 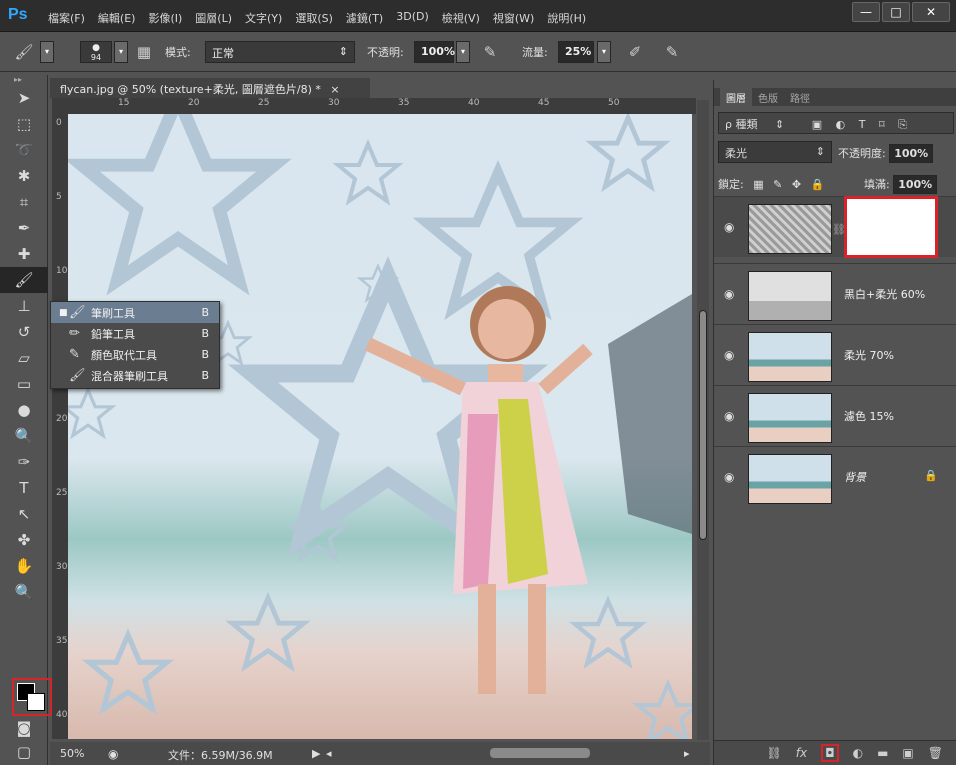 What do you see at coordinates (24, 176) in the screenshot?
I see `magic-wand-tool-icon: ✱` at bounding box center [24, 176].